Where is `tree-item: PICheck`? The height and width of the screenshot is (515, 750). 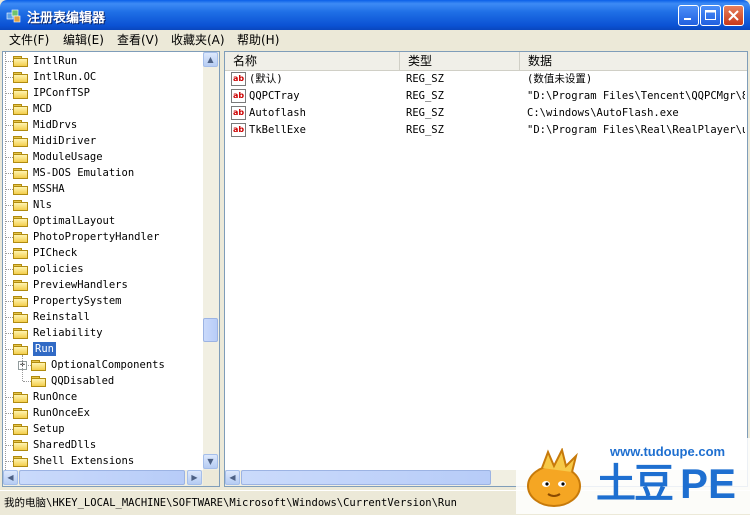
tree-item: PICheck is located at coordinates (103, 253).